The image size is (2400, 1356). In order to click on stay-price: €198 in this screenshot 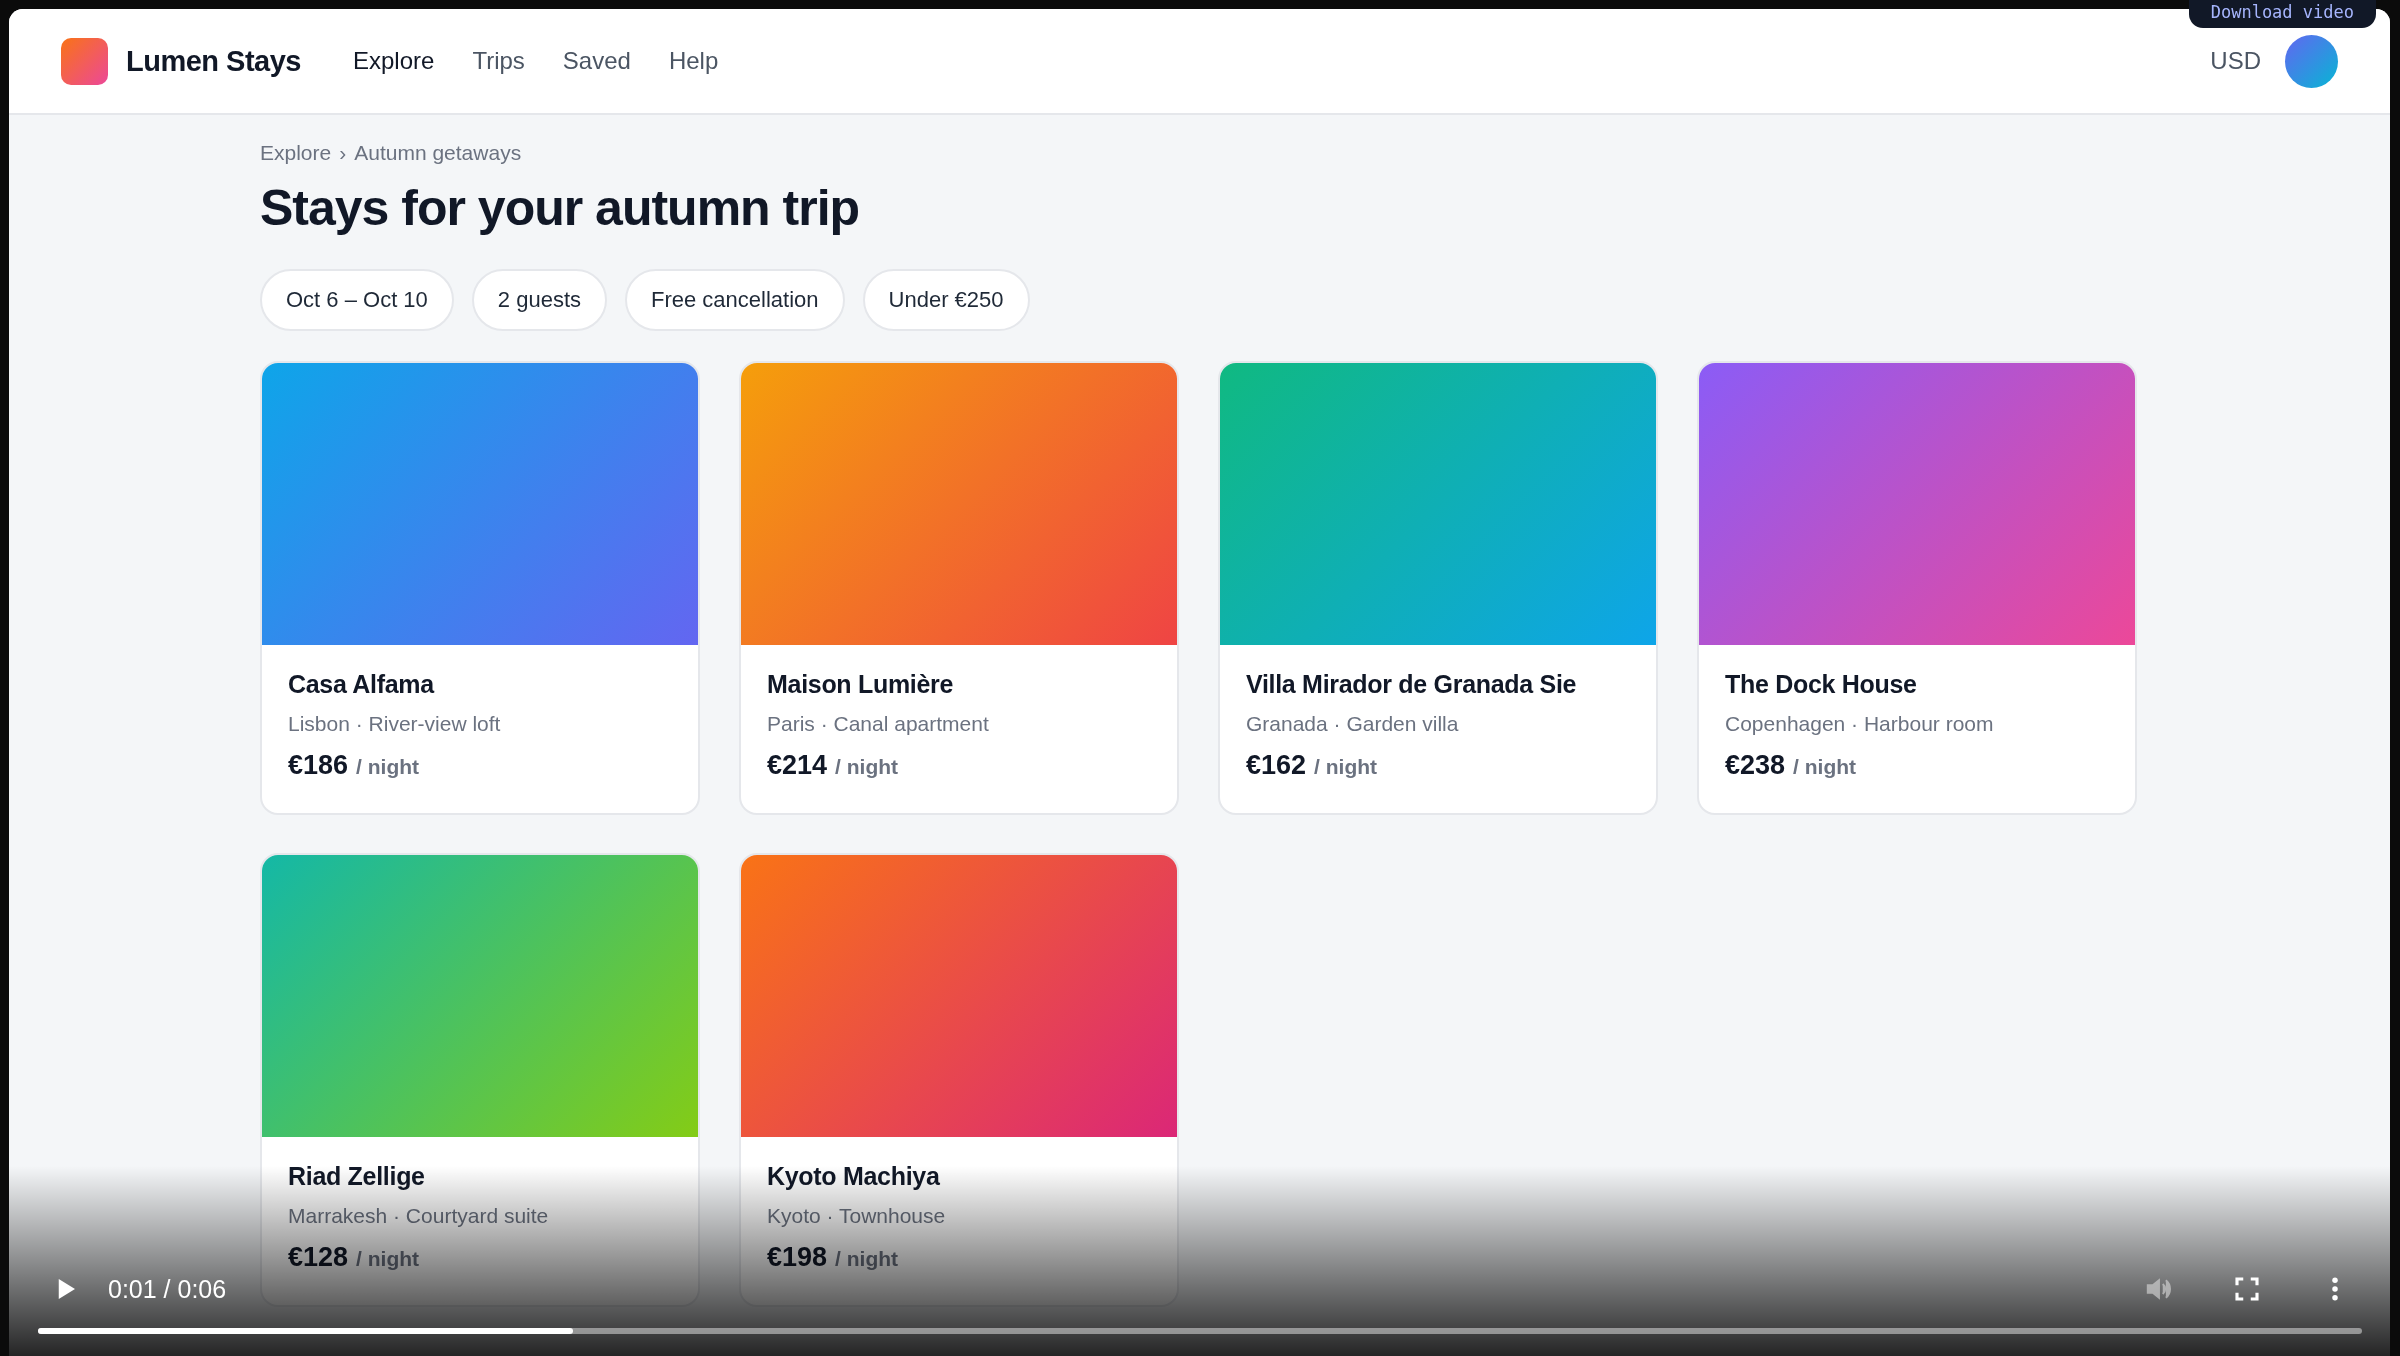, I will do `click(797, 1258)`.